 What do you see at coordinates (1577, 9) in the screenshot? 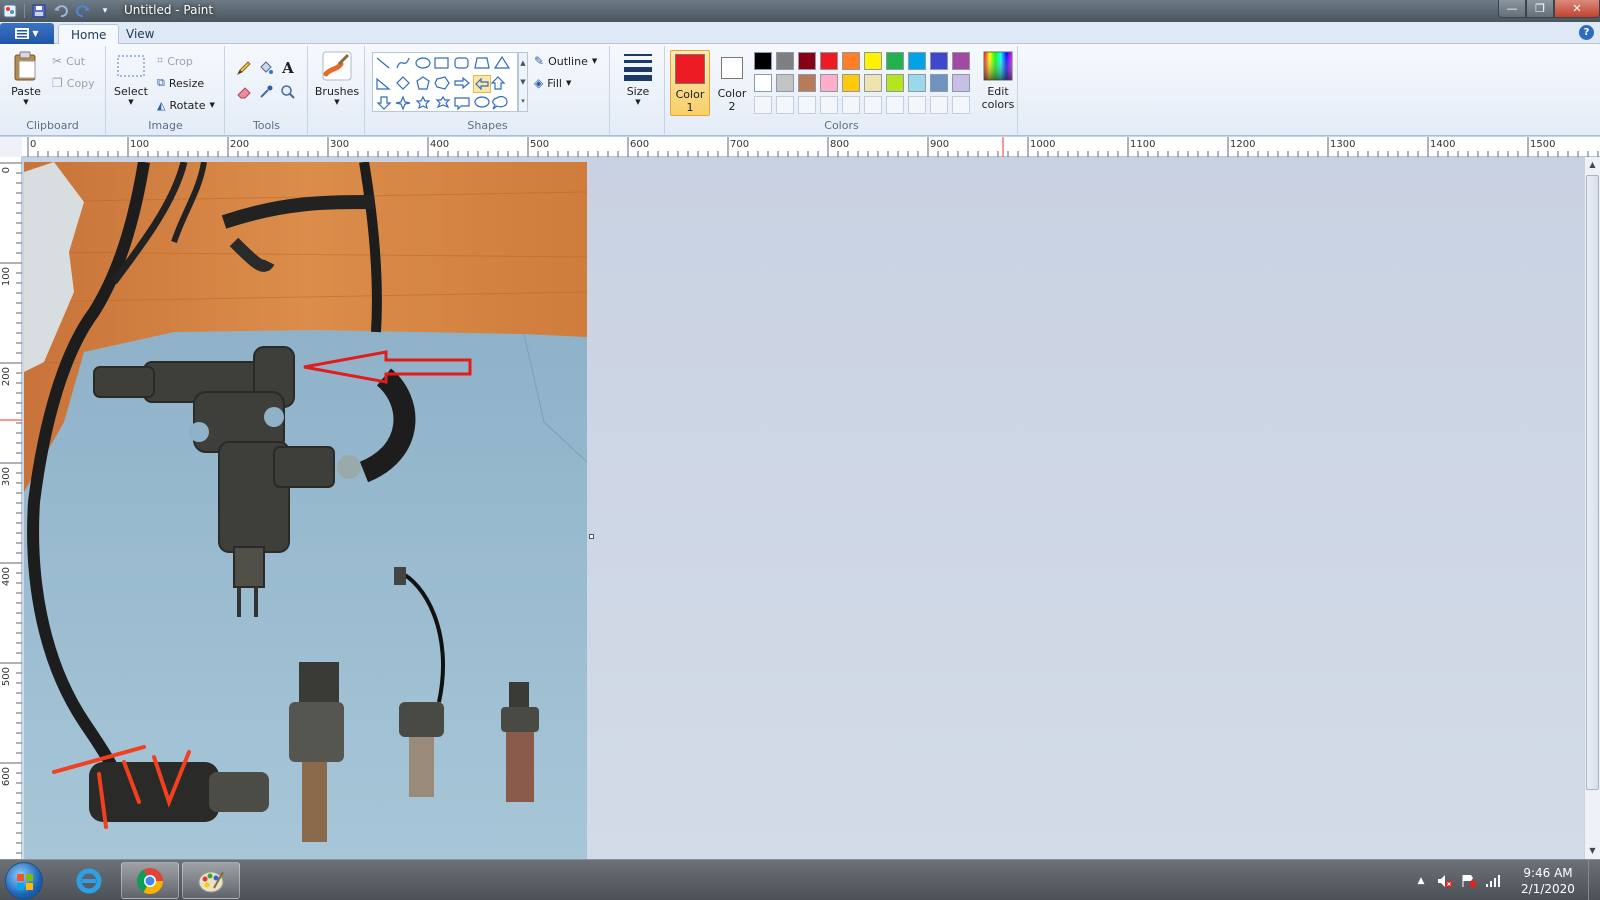
I see `close-button: ✕` at bounding box center [1577, 9].